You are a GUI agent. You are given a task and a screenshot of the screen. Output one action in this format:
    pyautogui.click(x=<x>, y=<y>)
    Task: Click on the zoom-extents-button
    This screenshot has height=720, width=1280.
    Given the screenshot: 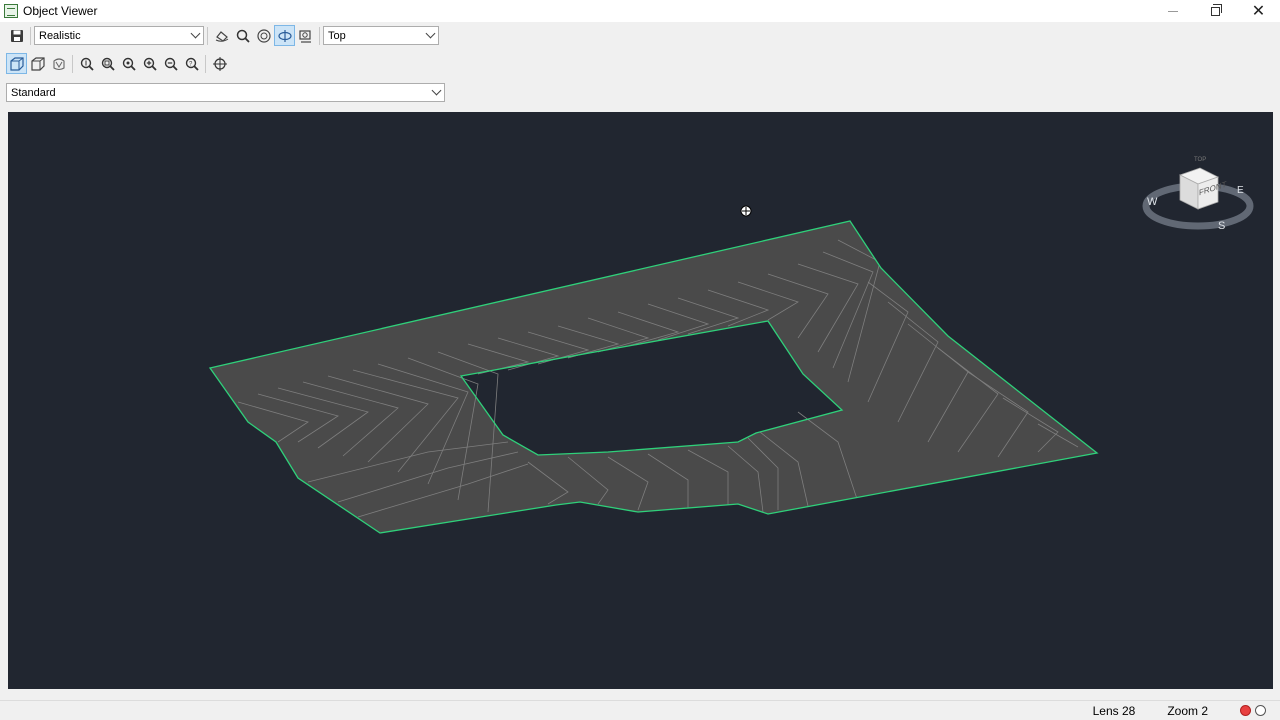 What is the action you would take?
    pyautogui.click(x=128, y=63)
    